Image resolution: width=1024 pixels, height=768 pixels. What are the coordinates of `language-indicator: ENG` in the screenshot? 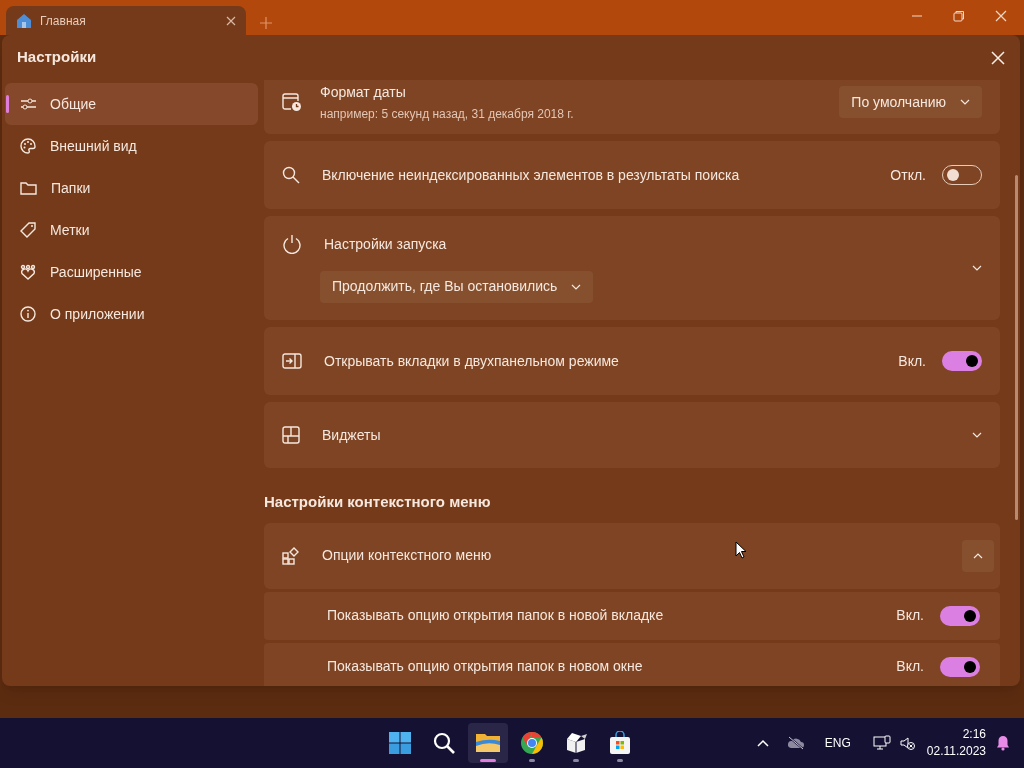 It's located at (837, 743).